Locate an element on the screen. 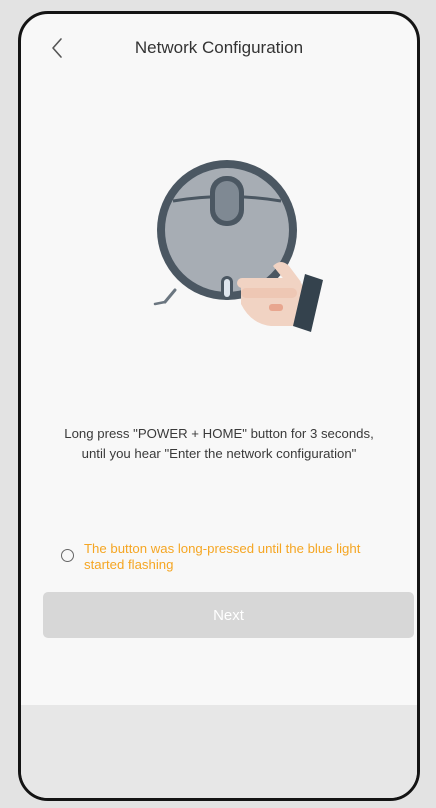 Image resolution: width=436 pixels, height=808 pixels. header: Network Configuration is located at coordinates (219, 48).